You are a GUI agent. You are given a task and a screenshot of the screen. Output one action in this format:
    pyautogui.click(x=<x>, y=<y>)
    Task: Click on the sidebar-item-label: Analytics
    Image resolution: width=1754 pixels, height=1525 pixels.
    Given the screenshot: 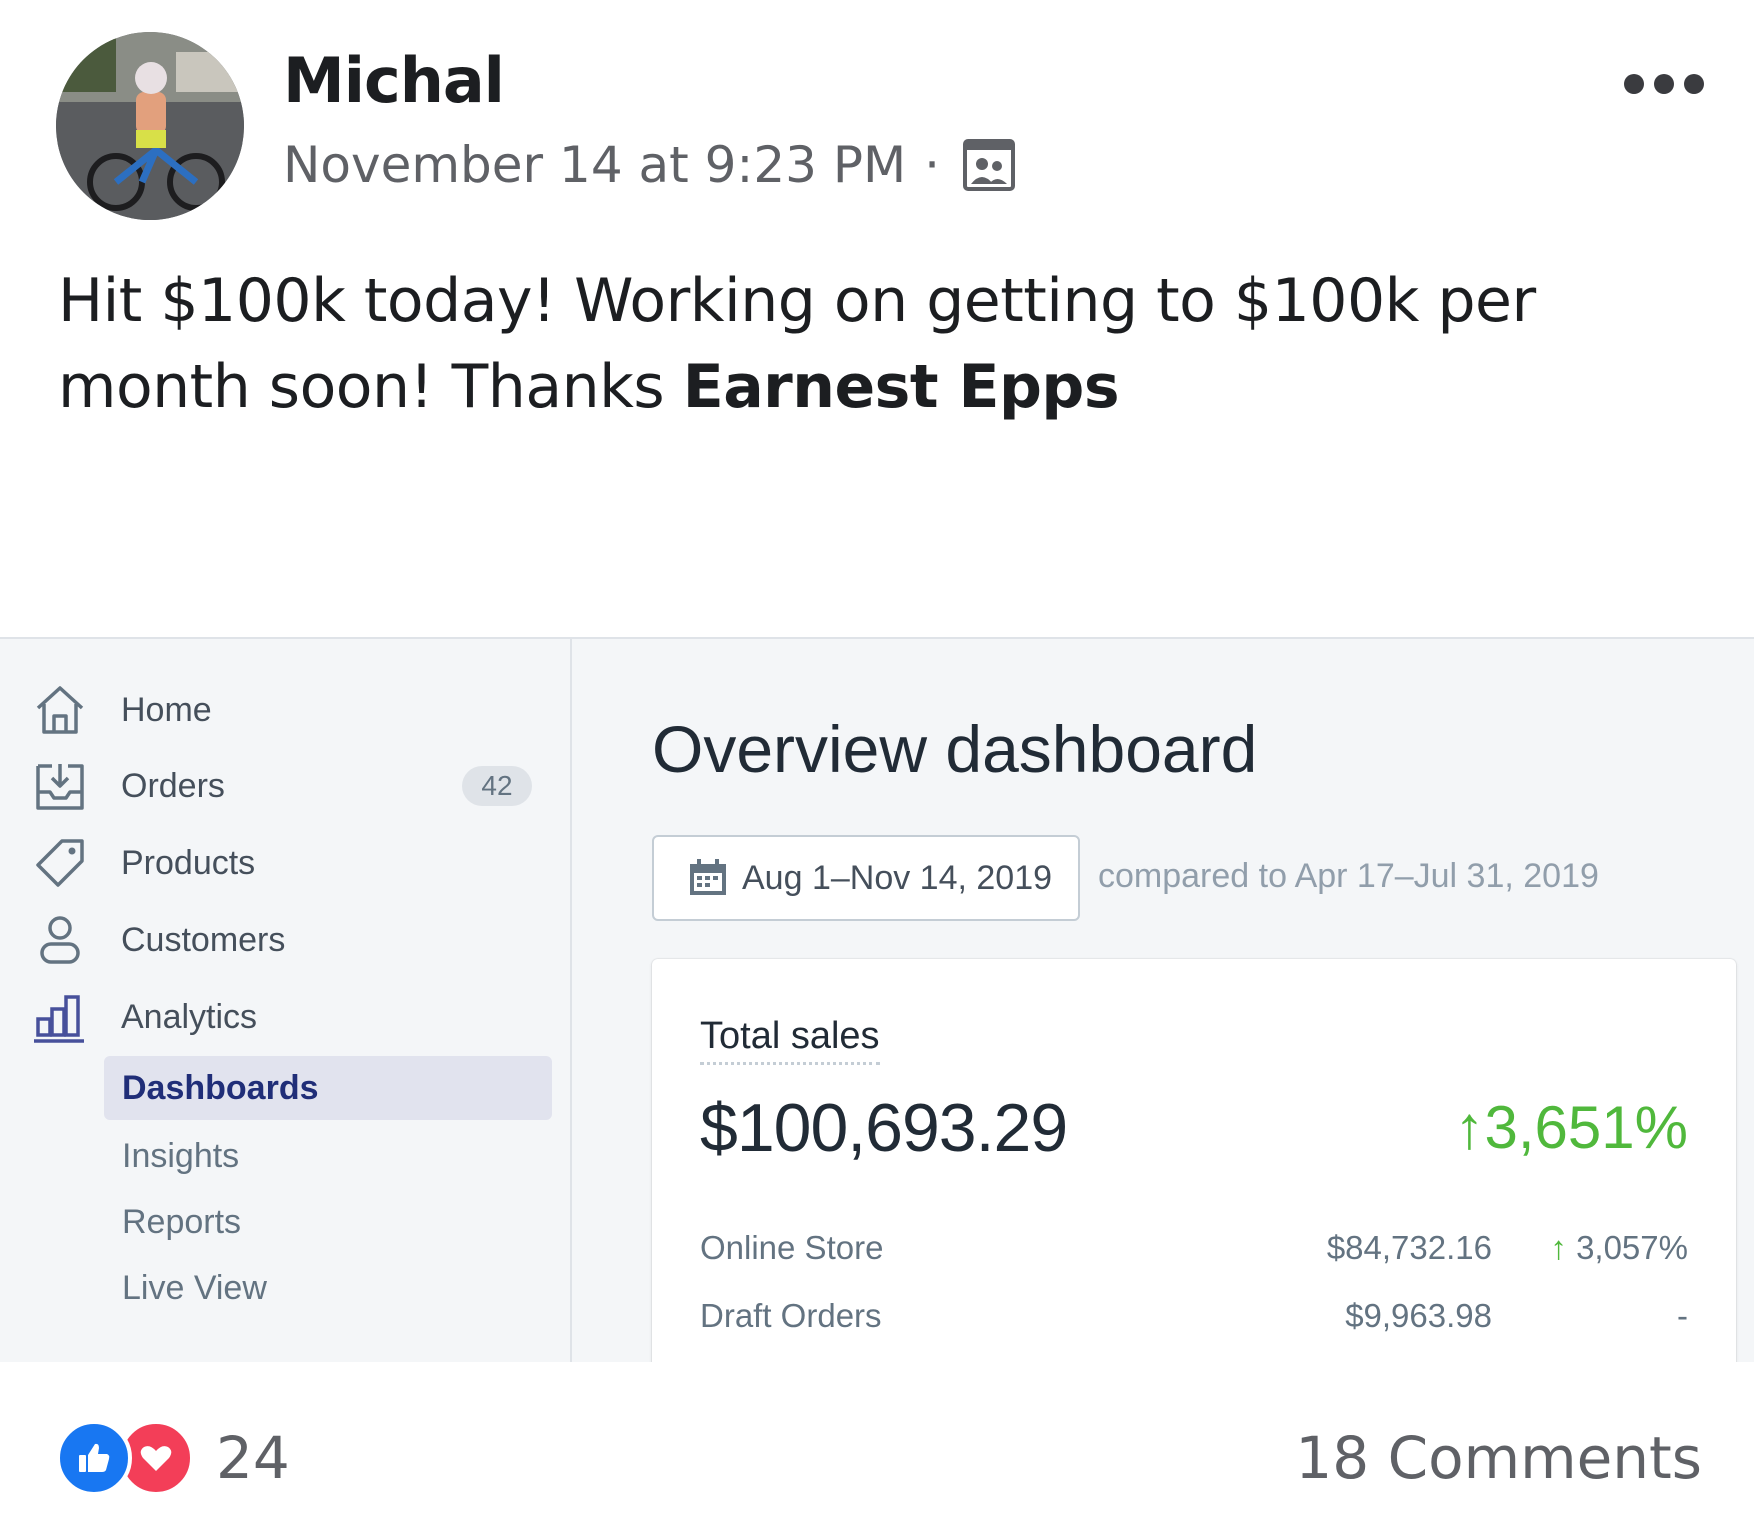 What is the action you would take?
    pyautogui.click(x=189, y=1016)
    